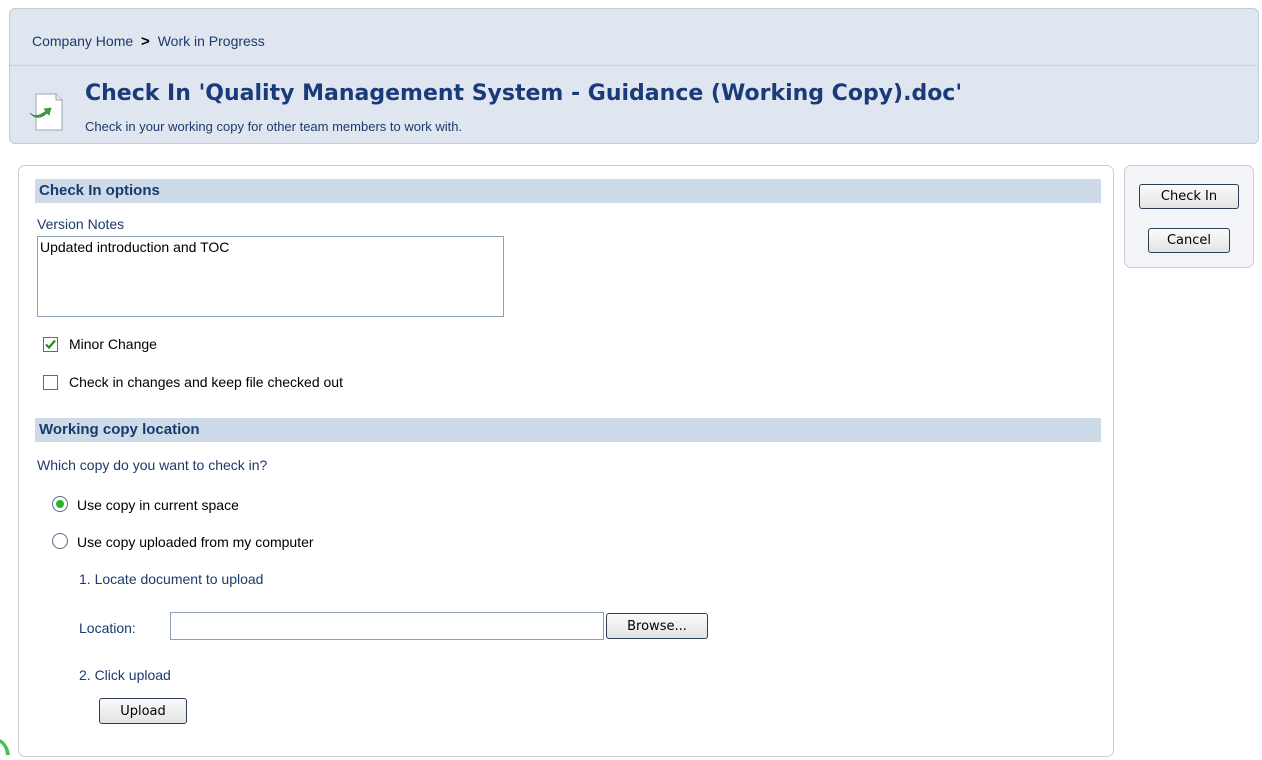  I want to click on breadcrumb-item-work-in-progress: Work in Progress, so click(211, 41).